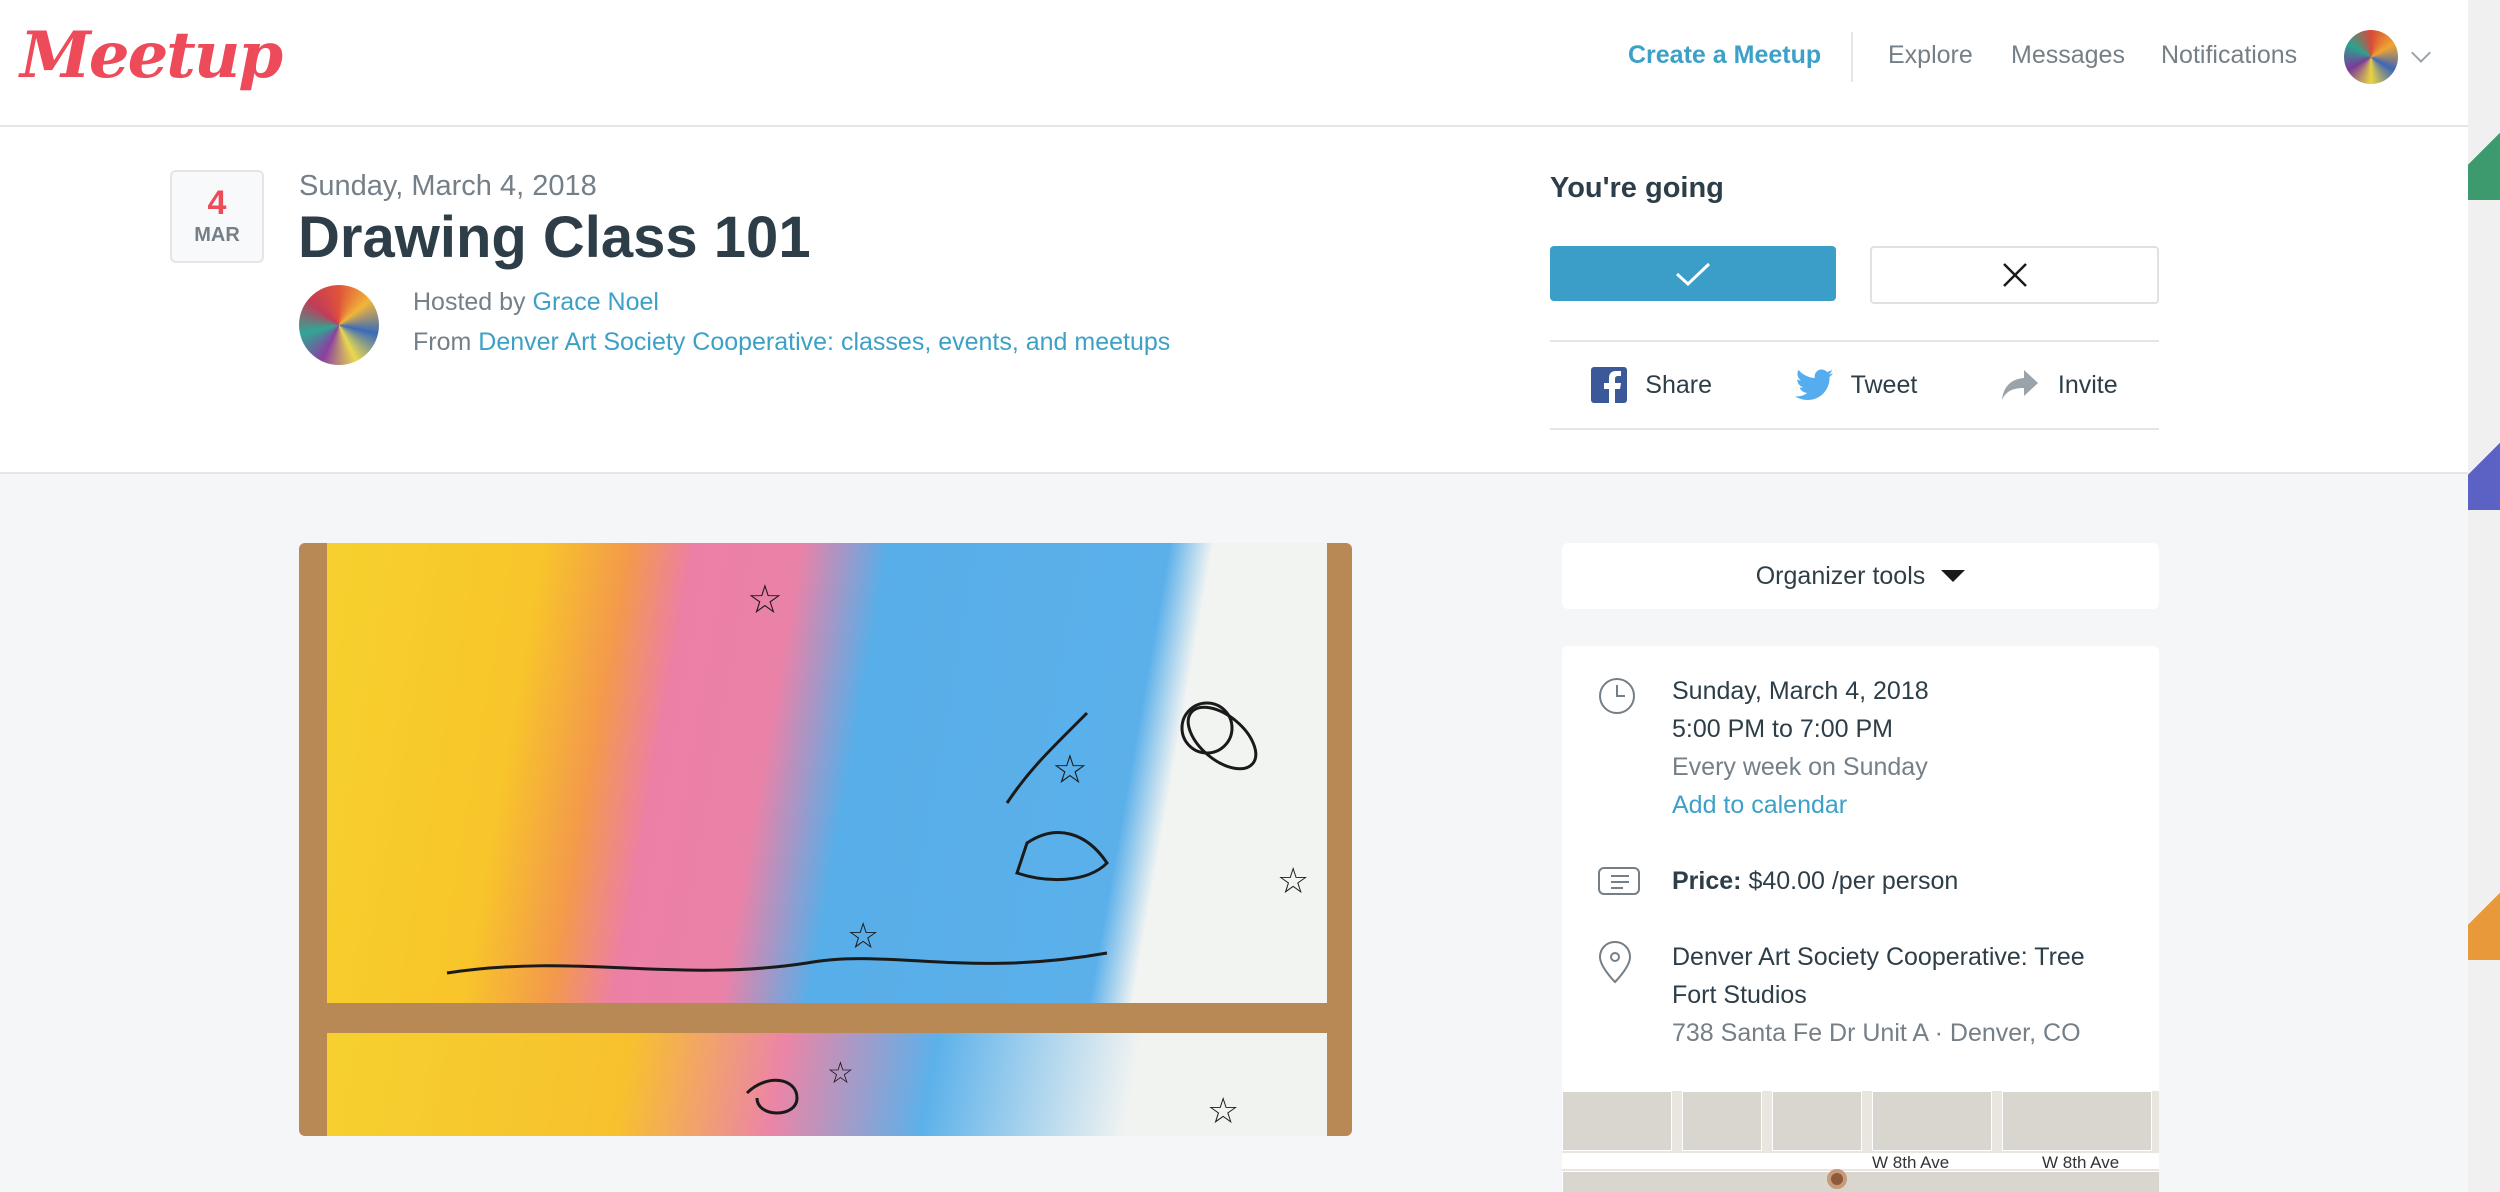 The image size is (2500, 1192). I want to click on caret-down-icon, so click(1953, 576).